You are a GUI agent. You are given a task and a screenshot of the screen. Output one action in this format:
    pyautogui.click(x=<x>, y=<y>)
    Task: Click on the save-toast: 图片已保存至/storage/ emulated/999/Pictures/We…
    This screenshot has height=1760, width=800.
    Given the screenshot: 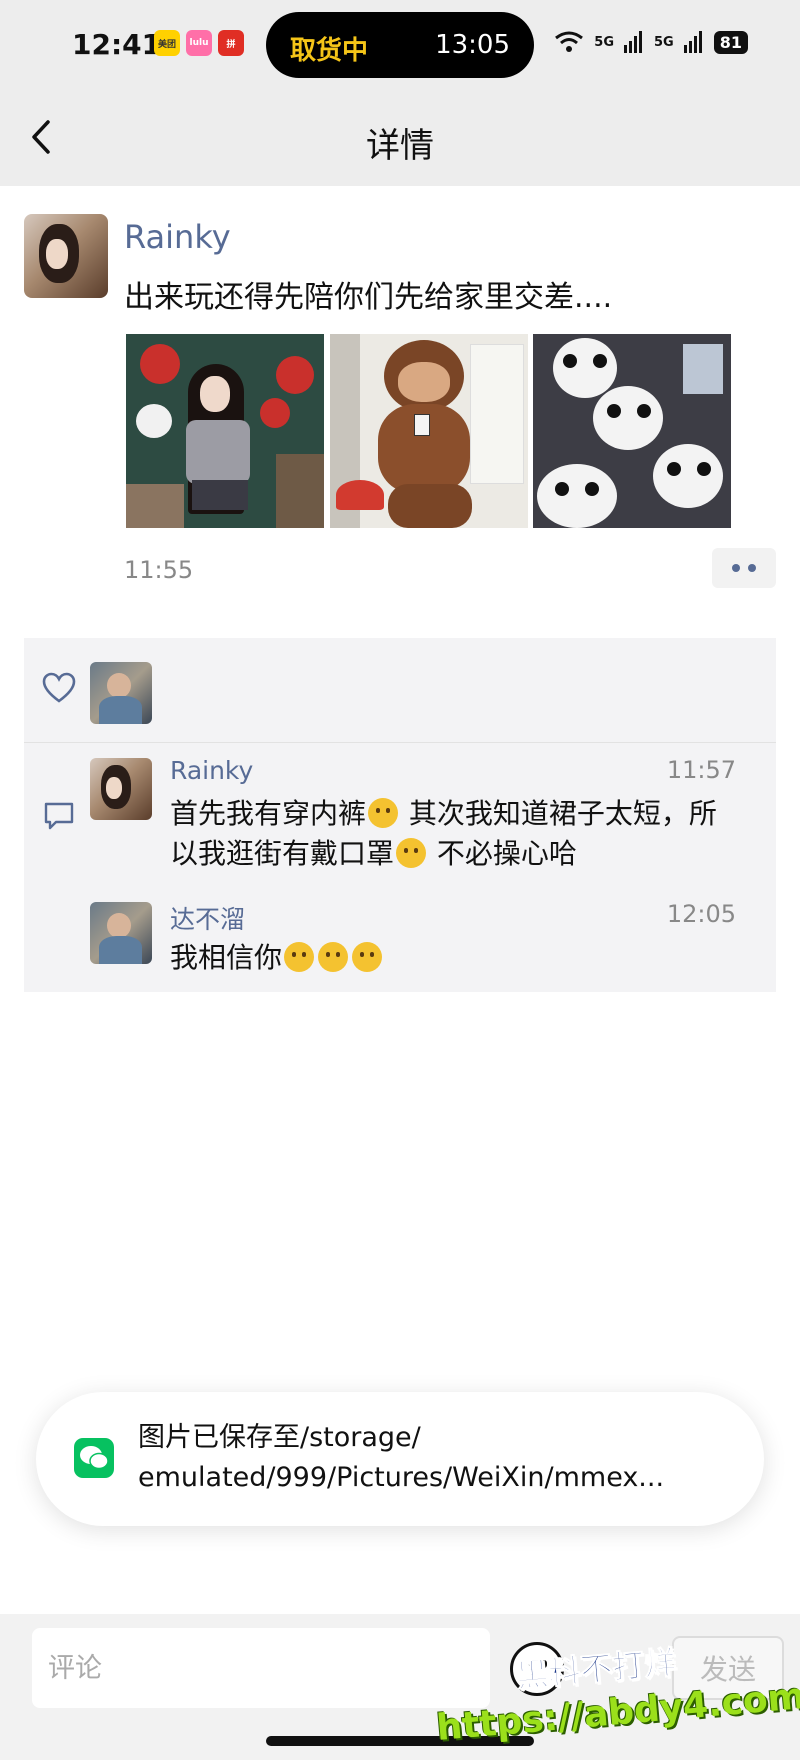 What is the action you would take?
    pyautogui.click(x=400, y=1459)
    